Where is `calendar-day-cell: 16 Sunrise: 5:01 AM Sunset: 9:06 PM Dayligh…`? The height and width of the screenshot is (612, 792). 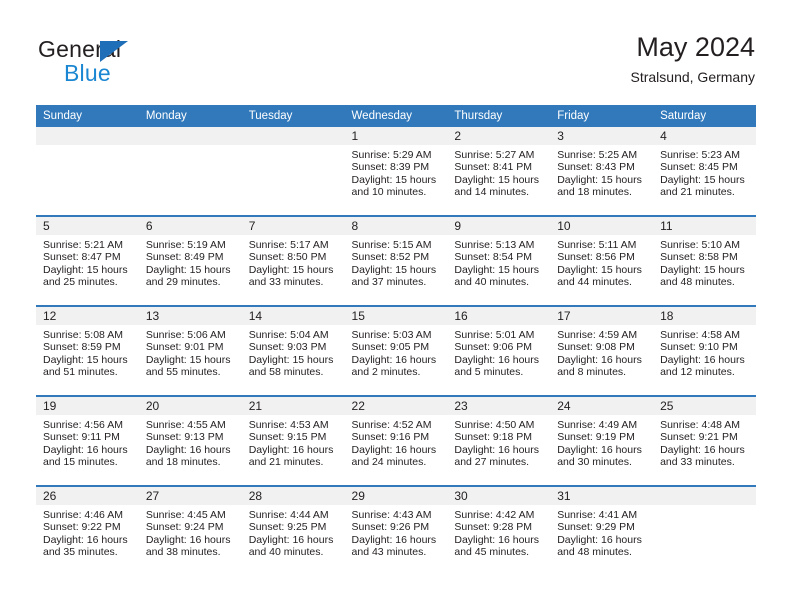
calendar-day-cell: 16 Sunrise: 5:01 AM Sunset: 9:06 PM Dayligh… is located at coordinates (499, 350).